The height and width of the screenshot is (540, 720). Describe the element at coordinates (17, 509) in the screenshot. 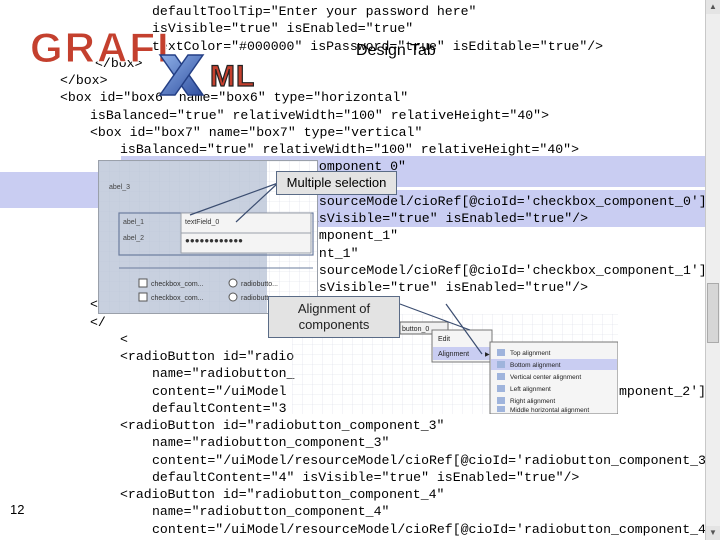

I see `page-number: 12` at that location.